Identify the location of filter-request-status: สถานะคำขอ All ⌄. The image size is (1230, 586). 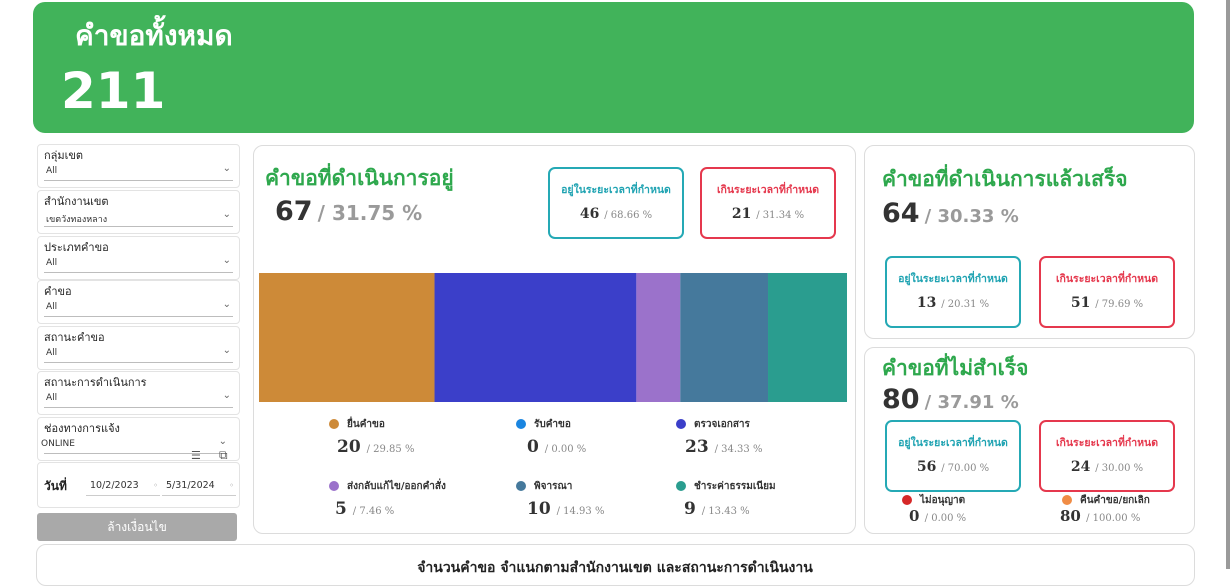
(138, 348).